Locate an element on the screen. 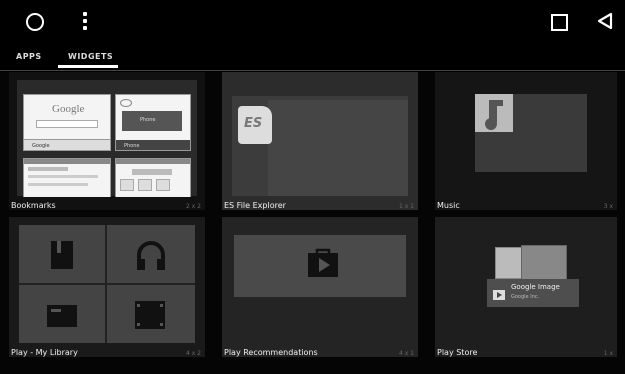 This screenshot has height=374, width=625. play-store-preview: Google Image Google Inc. is located at coordinates (531, 285).